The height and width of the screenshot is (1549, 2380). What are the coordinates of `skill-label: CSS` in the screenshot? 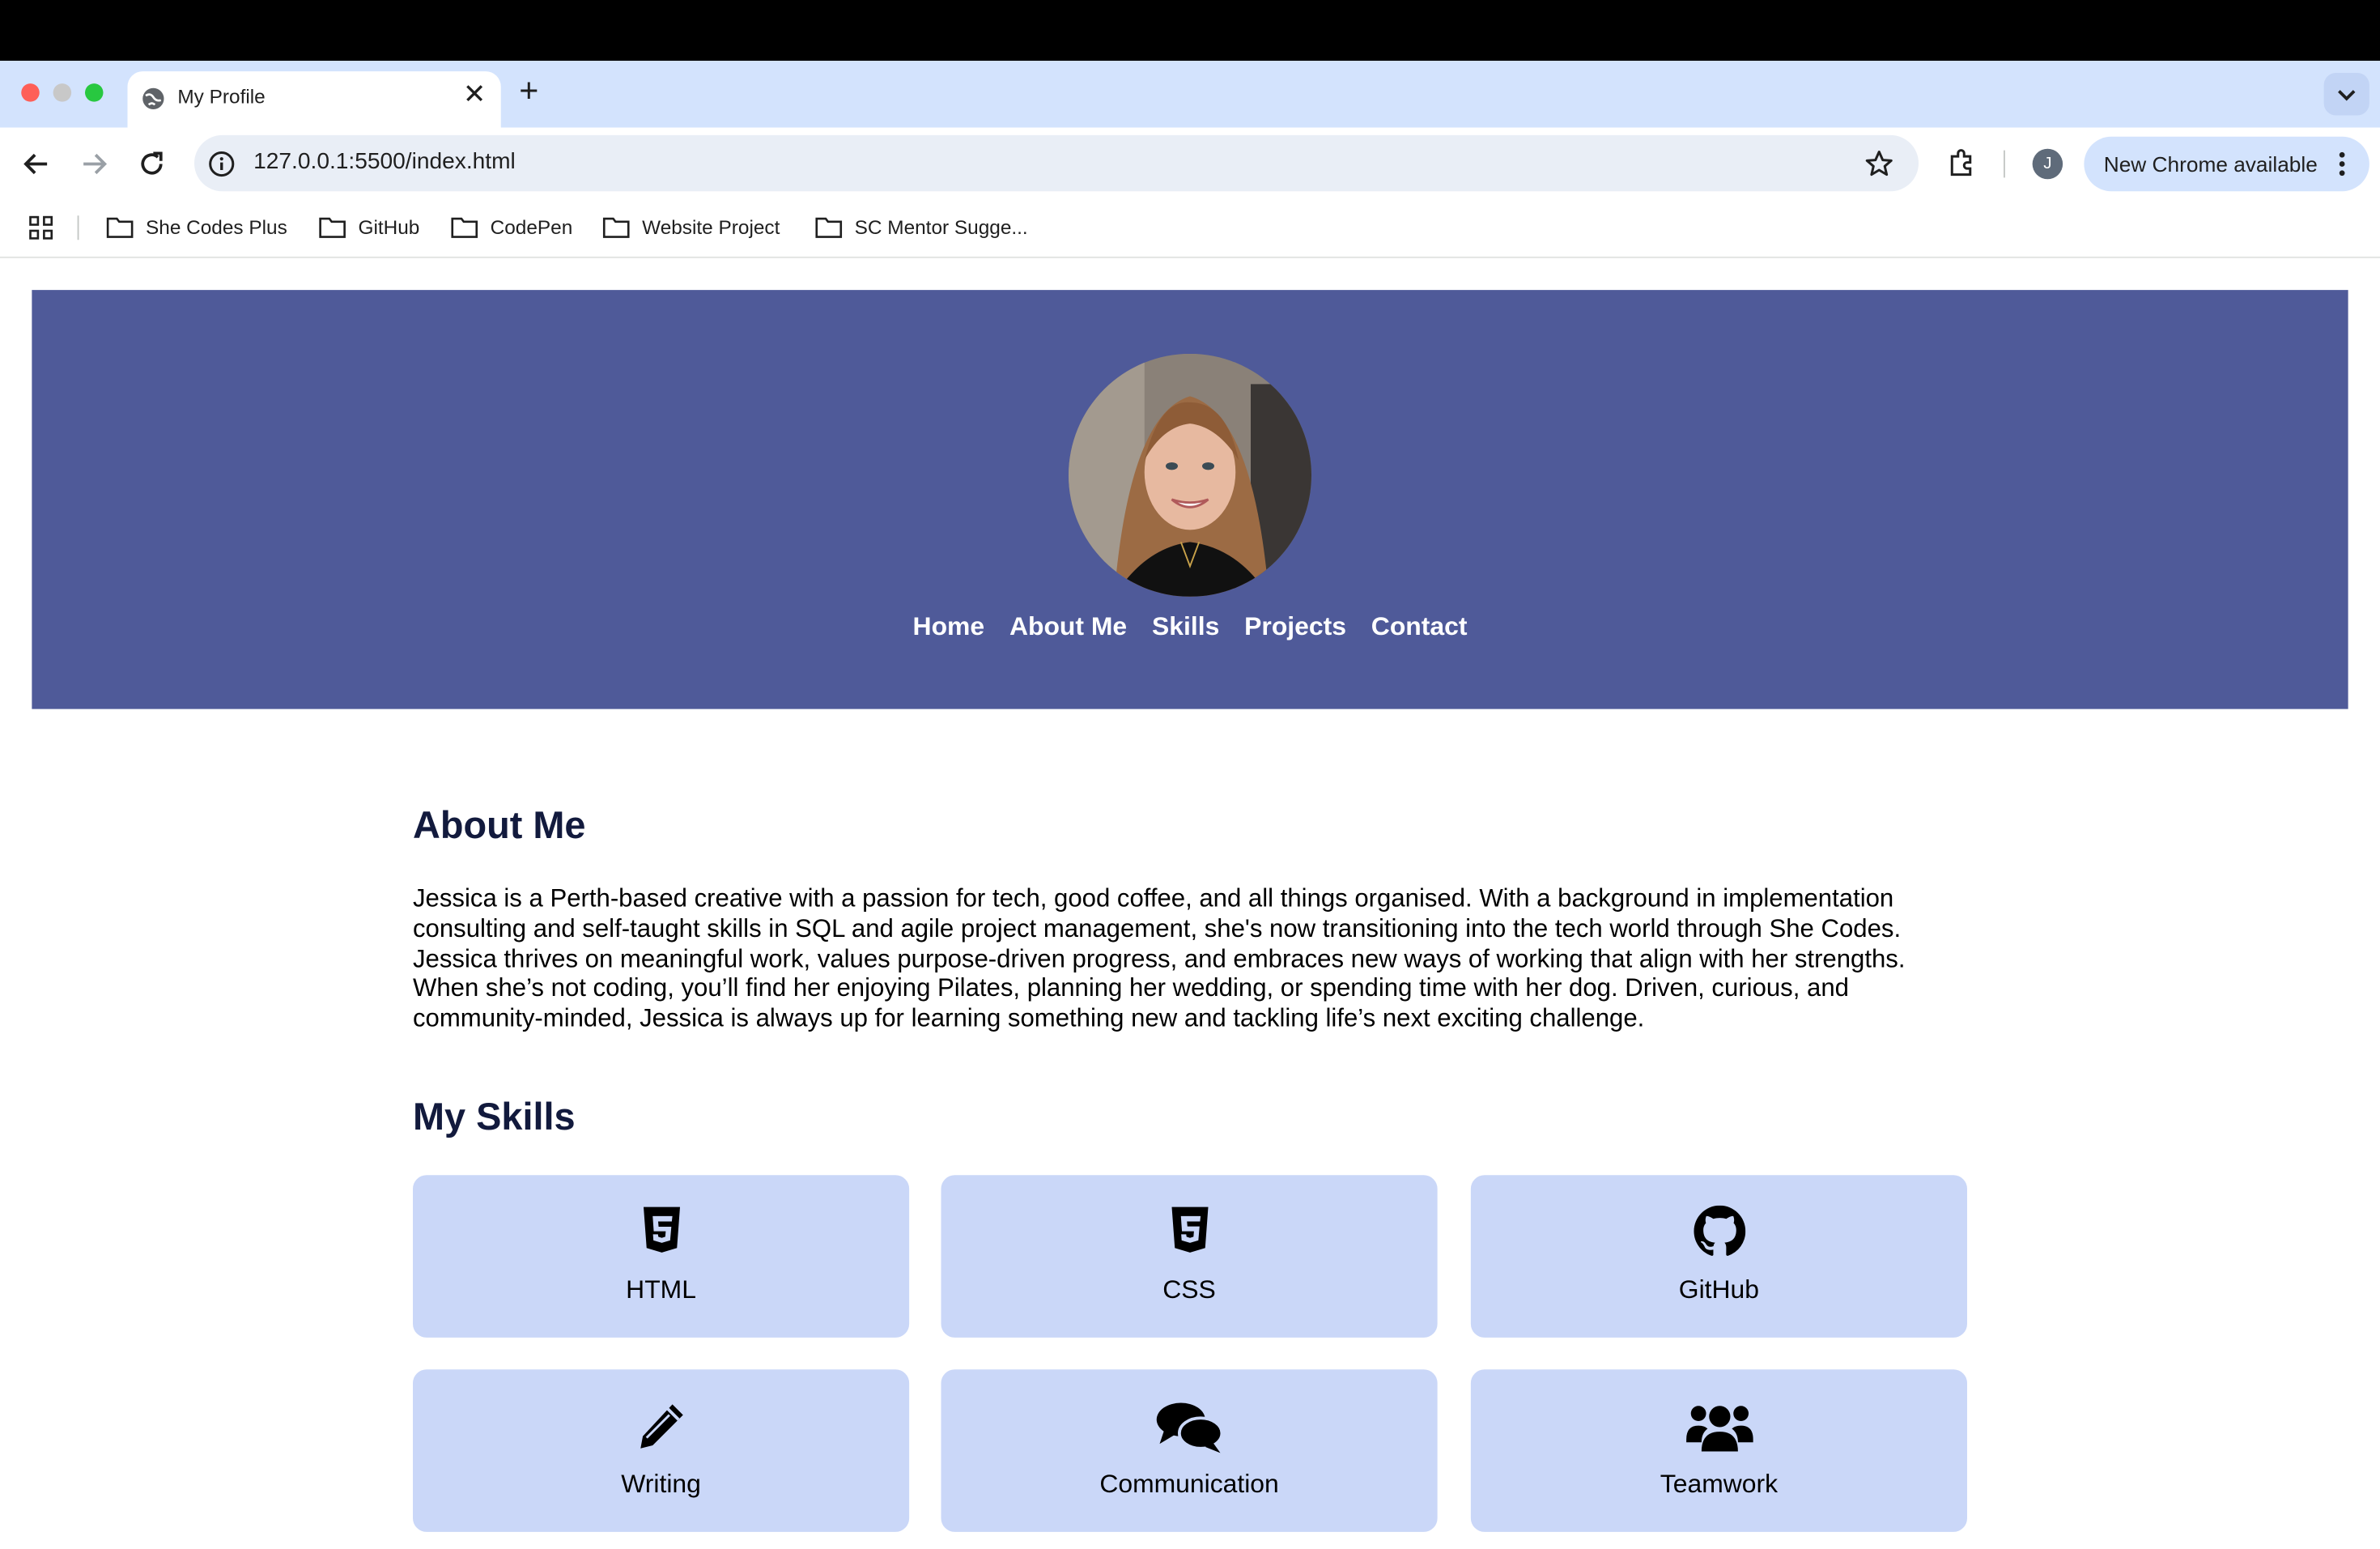 It's located at (1189, 1289).